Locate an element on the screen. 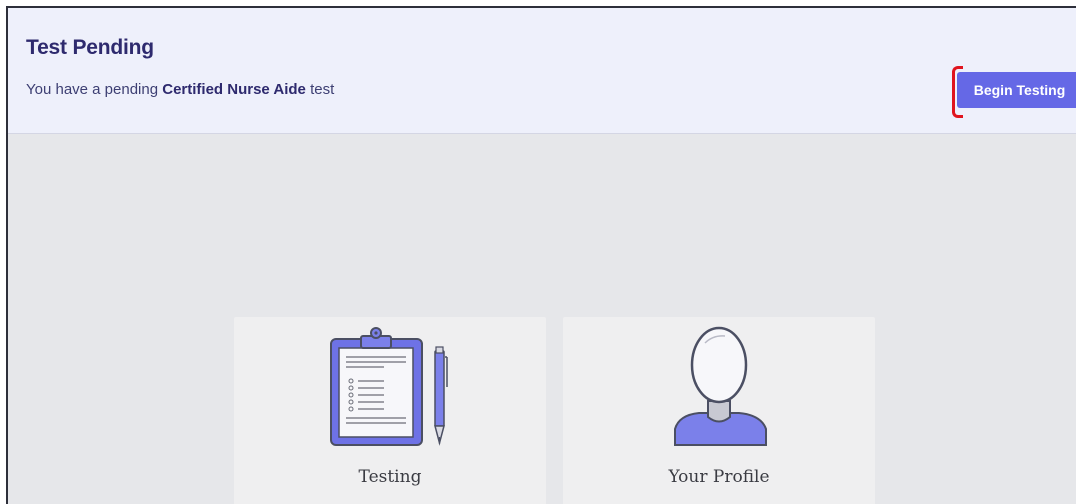 The width and height of the screenshot is (1076, 504). banner-title: Test Pending is located at coordinates (90, 47).